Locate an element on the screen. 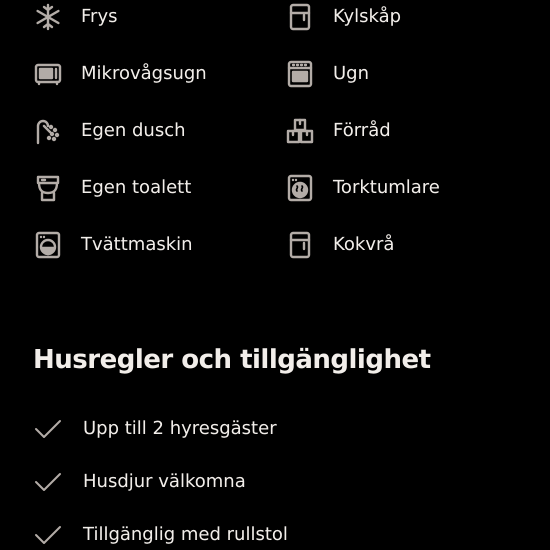  amenity-label: Kylskåp is located at coordinates (367, 16).